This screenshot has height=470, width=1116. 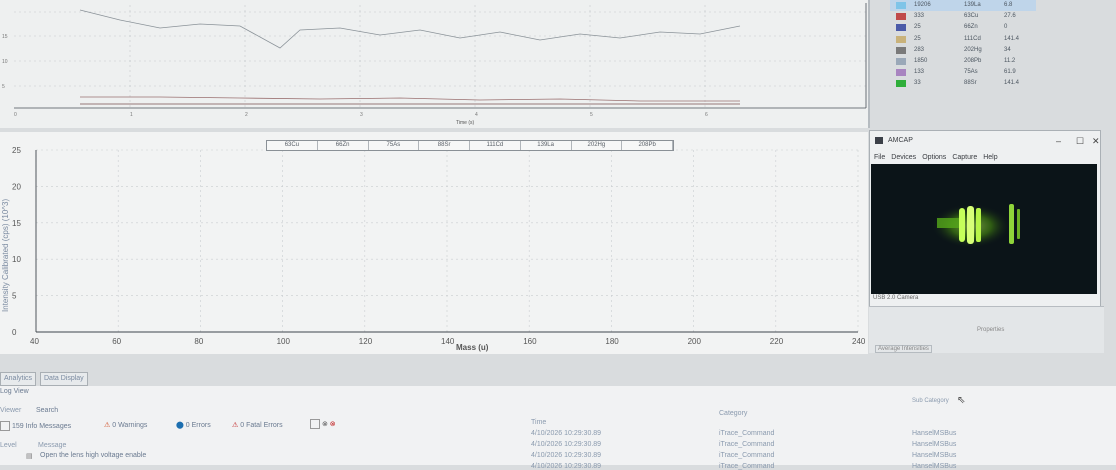 I want to click on maximize-button: ☐, so click(x=1080, y=141).